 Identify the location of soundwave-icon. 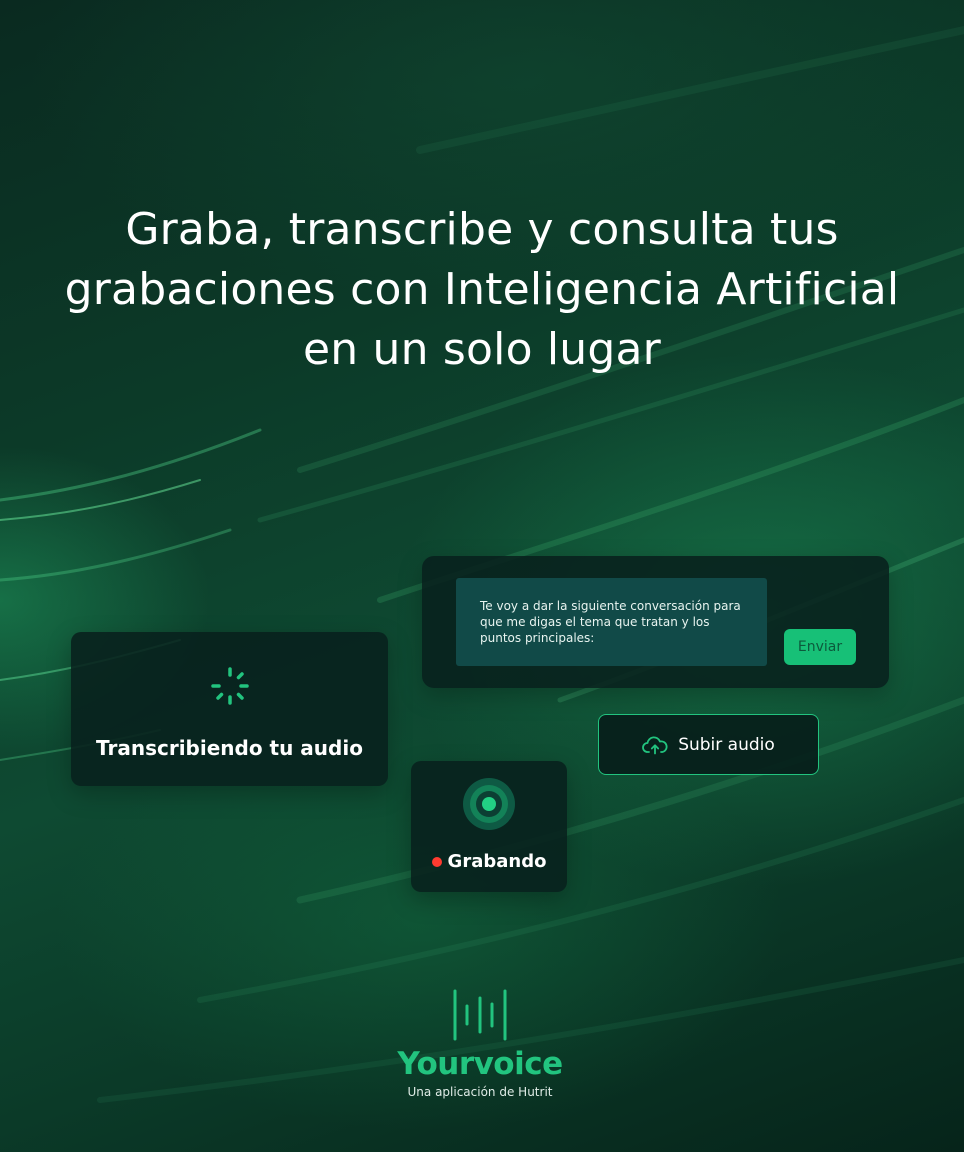
(480, 1015).